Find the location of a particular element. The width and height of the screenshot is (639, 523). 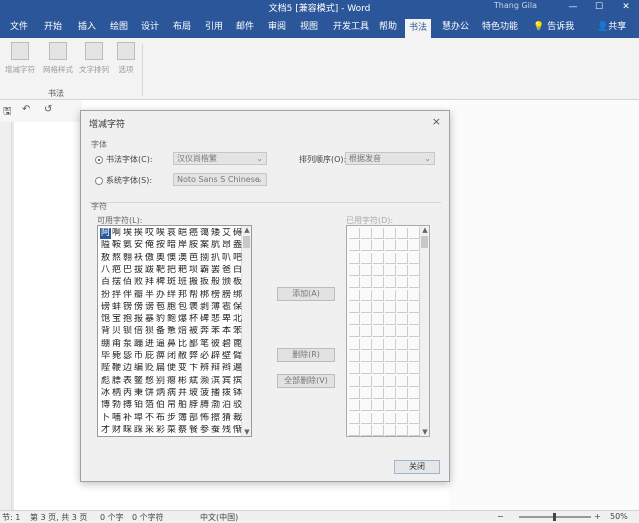

char-cell: 瘪 is located at coordinates (171, 381).